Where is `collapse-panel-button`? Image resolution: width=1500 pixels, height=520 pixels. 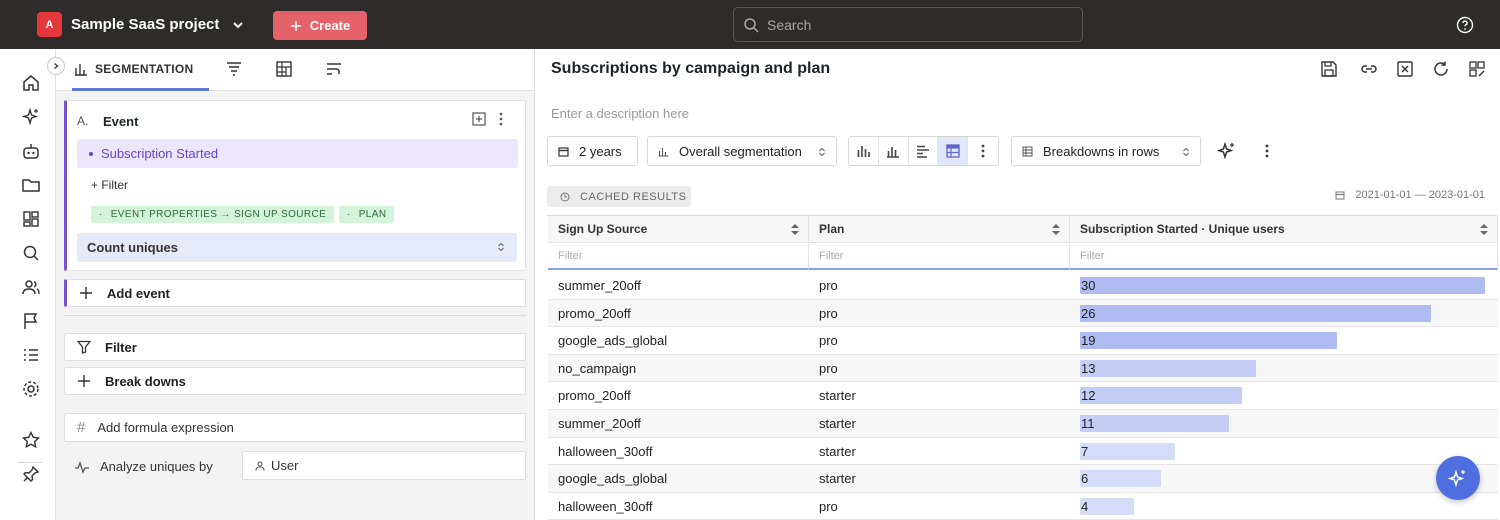 collapse-panel-button is located at coordinates (56, 66).